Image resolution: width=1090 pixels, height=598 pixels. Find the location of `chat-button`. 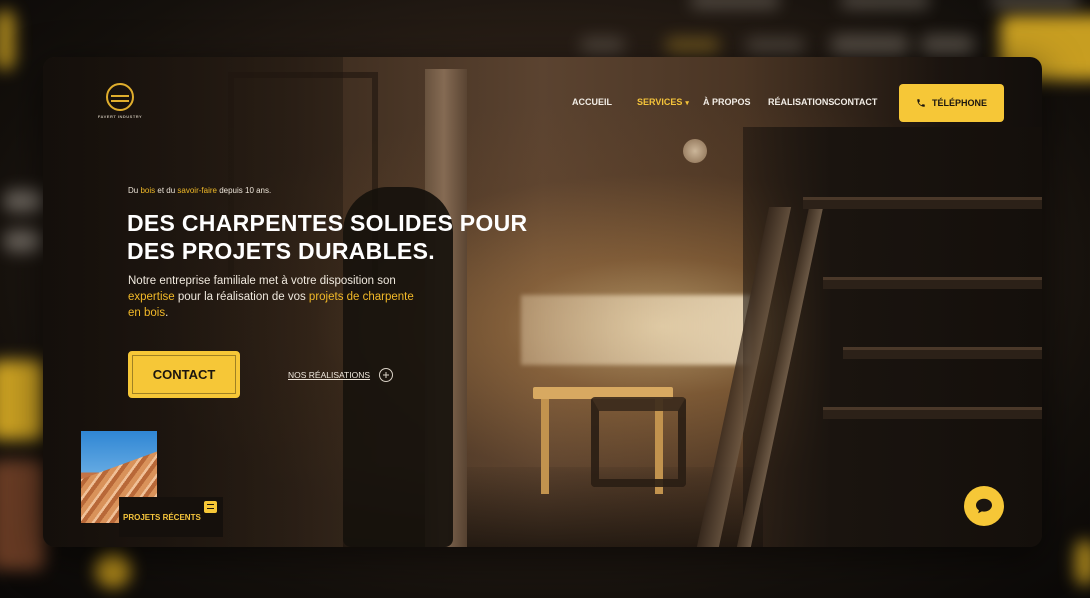

chat-button is located at coordinates (984, 506).